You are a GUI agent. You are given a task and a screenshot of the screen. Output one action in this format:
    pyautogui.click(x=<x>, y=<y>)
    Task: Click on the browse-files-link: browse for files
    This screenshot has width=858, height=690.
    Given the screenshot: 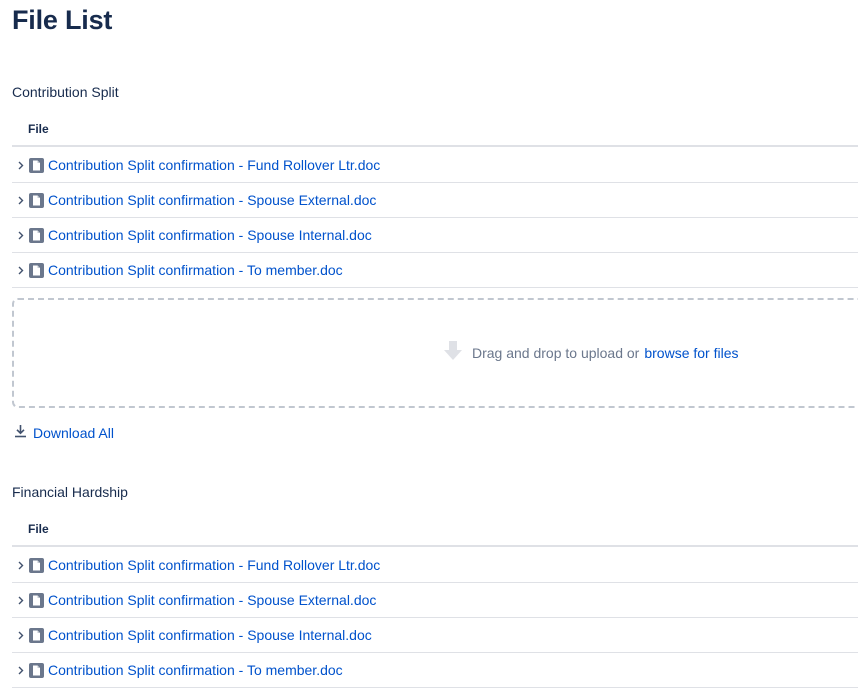 What is the action you would take?
    pyautogui.click(x=691, y=353)
    